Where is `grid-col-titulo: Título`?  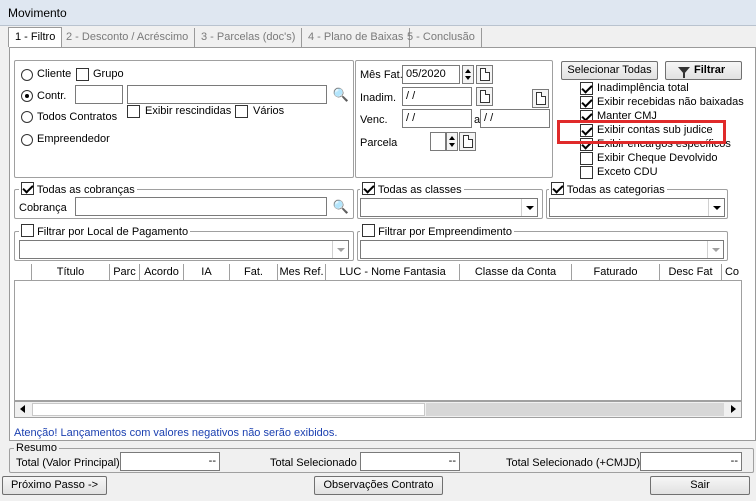
grid-col-titulo: Título is located at coordinates (71, 272).